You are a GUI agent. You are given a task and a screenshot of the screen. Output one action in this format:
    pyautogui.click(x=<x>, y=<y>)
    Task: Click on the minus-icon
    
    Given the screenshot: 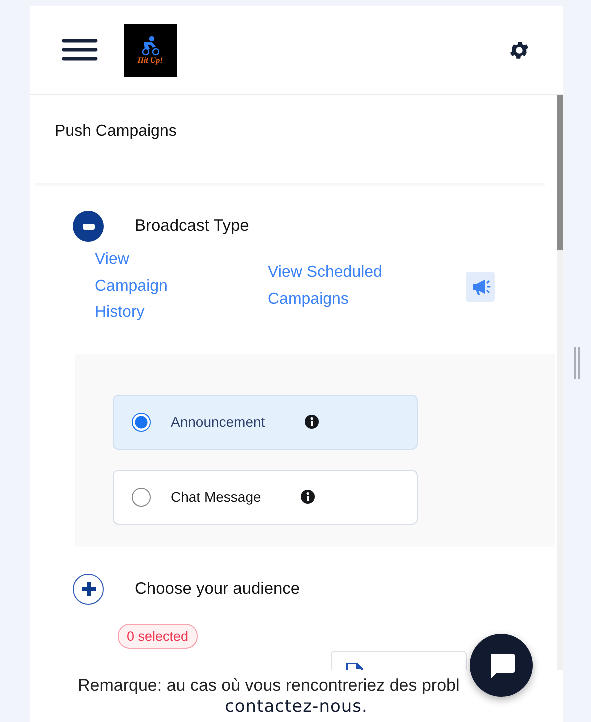 What is the action you would take?
    pyautogui.click(x=88, y=227)
    